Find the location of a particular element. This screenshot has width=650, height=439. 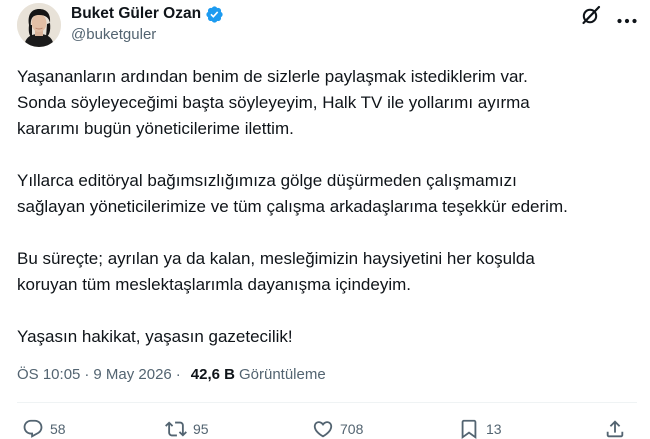

views-label: Görüntüleme is located at coordinates (282, 374).